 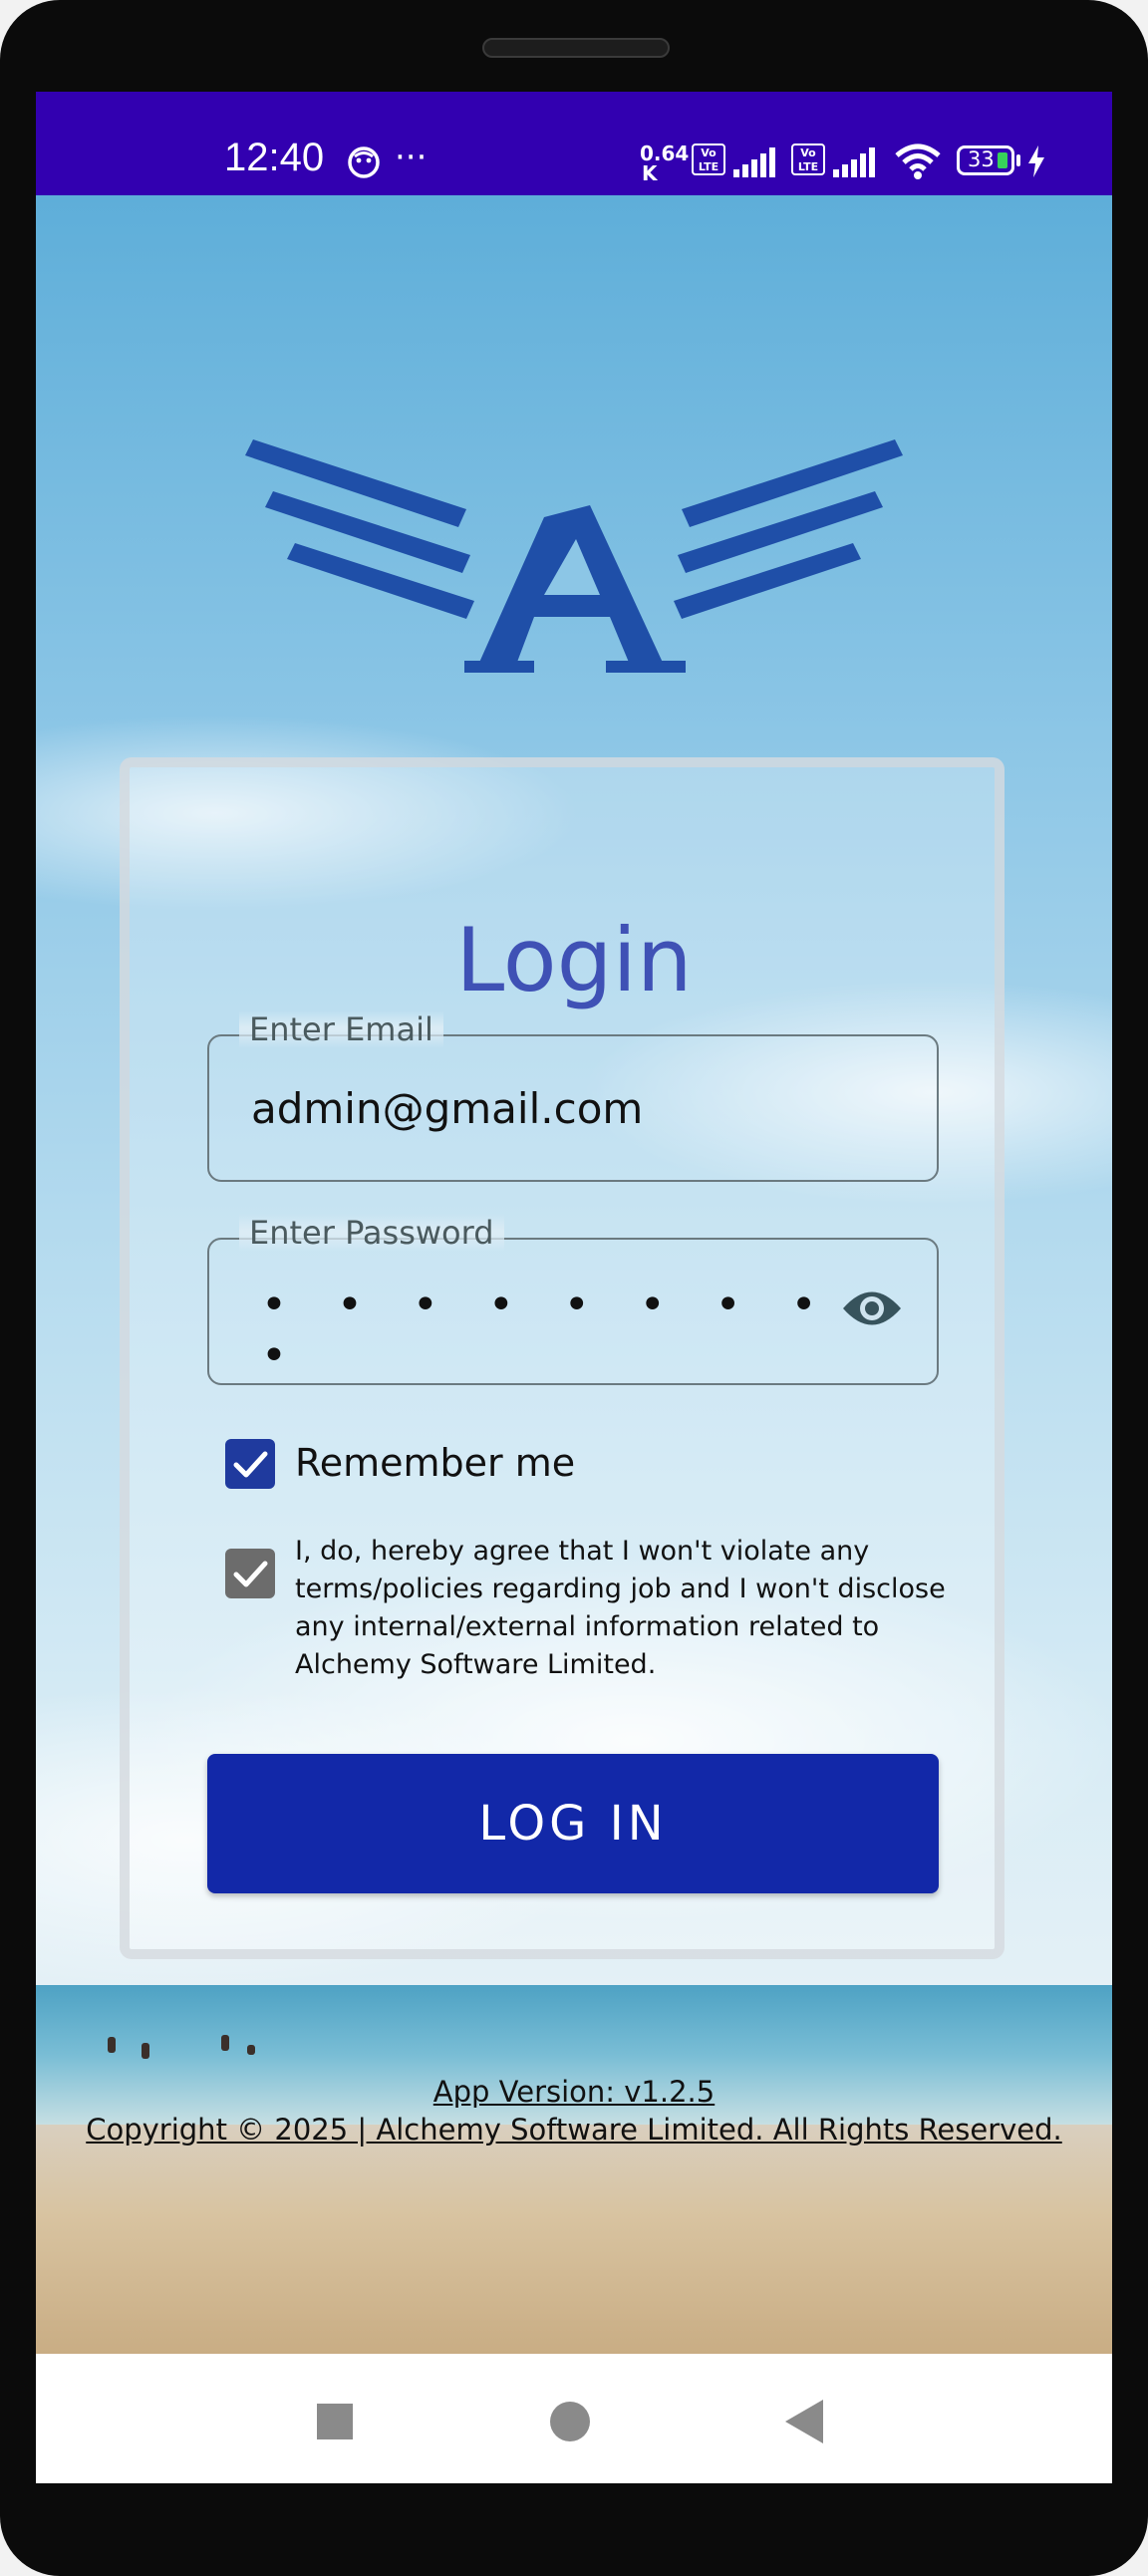 I want to click on wifi-icon, so click(x=918, y=161).